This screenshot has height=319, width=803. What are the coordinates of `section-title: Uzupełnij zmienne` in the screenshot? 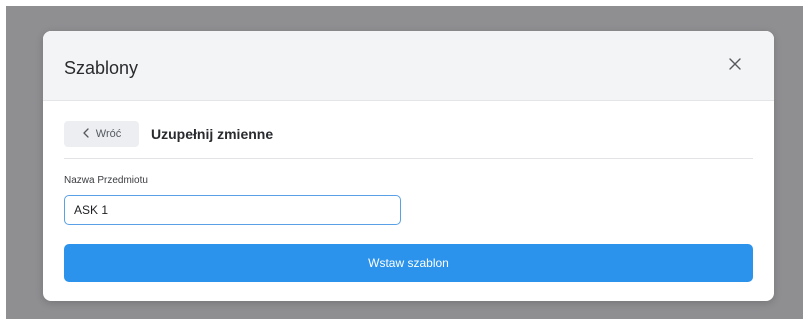 It's located at (212, 134).